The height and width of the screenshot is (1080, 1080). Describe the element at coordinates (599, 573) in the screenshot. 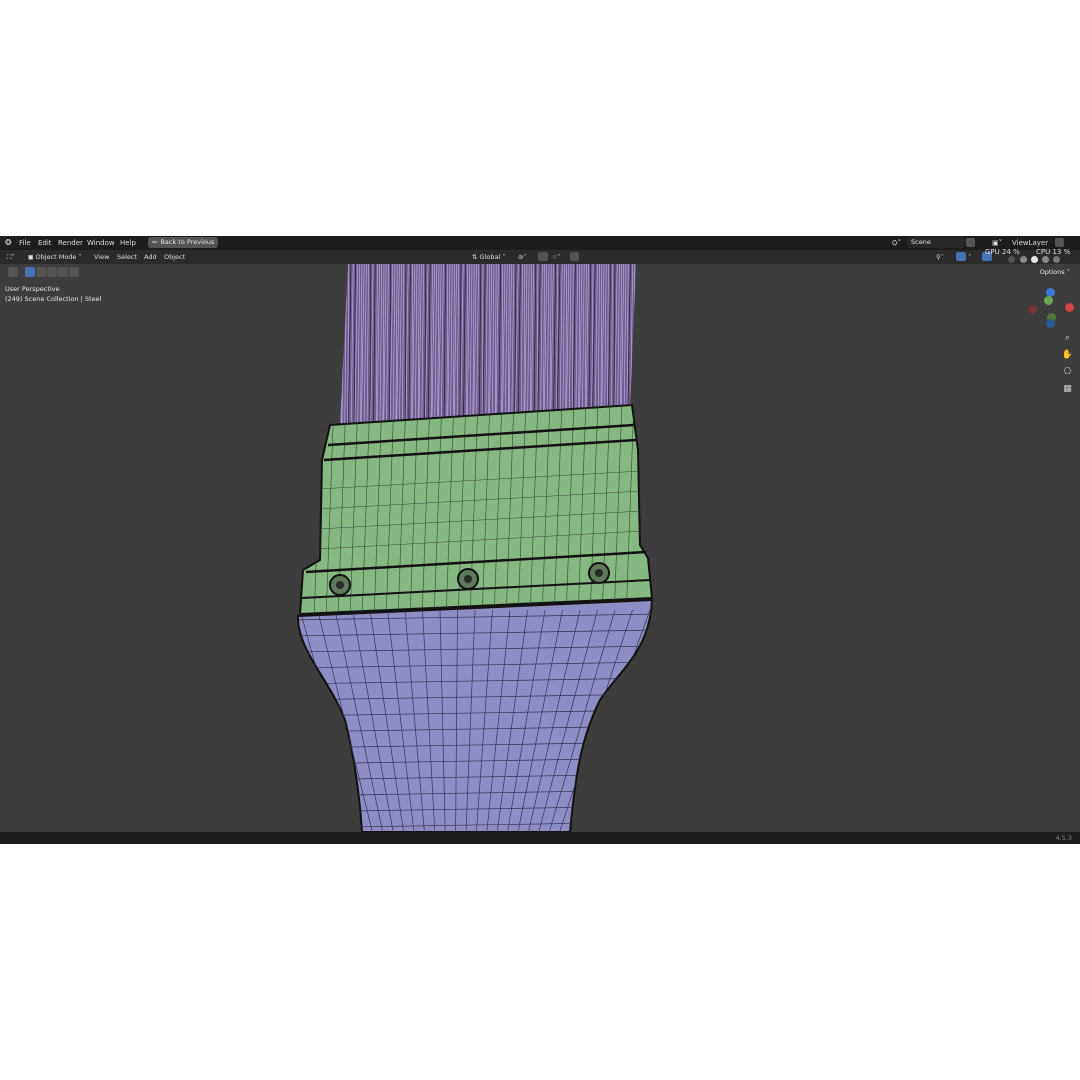

I see `rivet-right-center` at that location.